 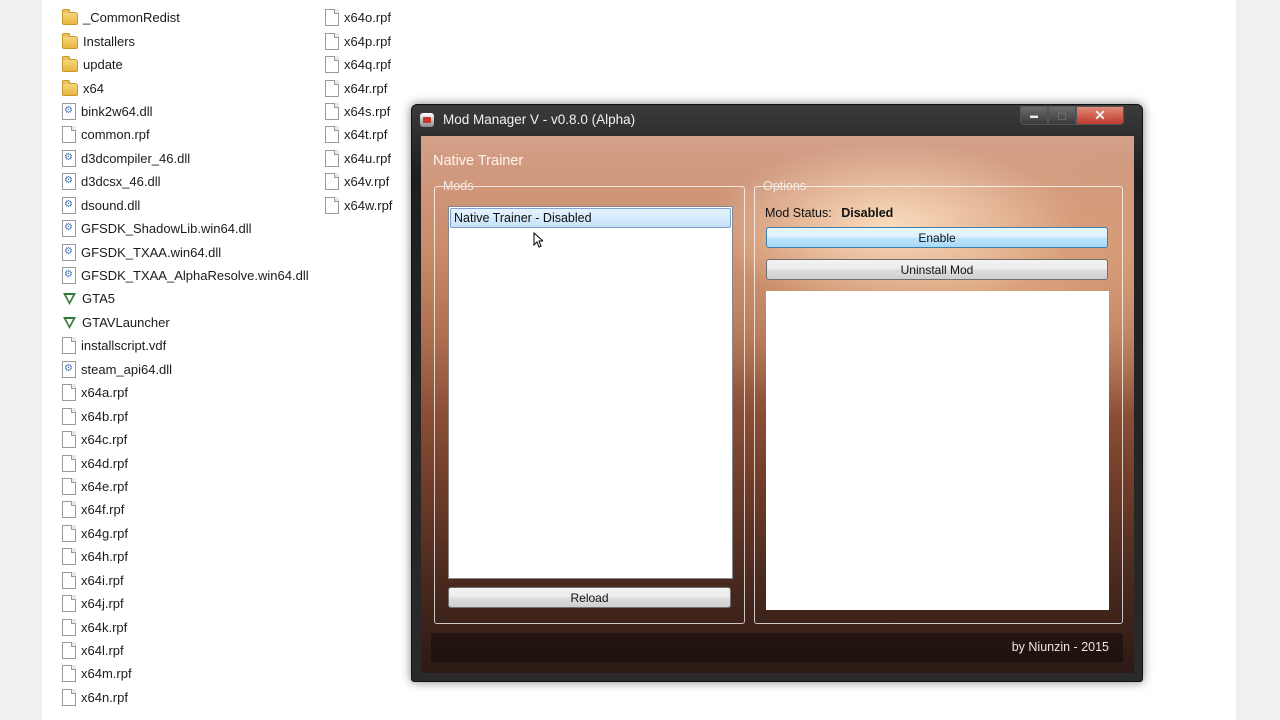 I want to click on enable-button: Enable, so click(x=937, y=237).